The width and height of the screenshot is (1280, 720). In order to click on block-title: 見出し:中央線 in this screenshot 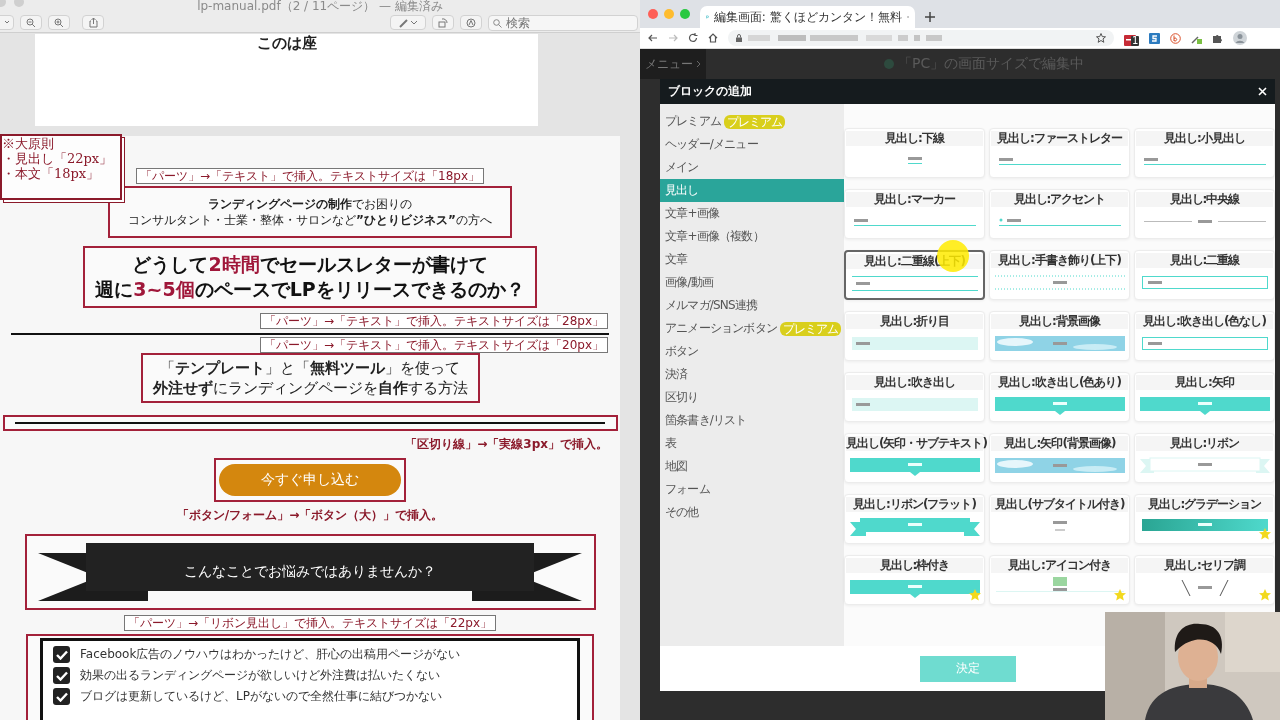, I will do `click(1204, 199)`.